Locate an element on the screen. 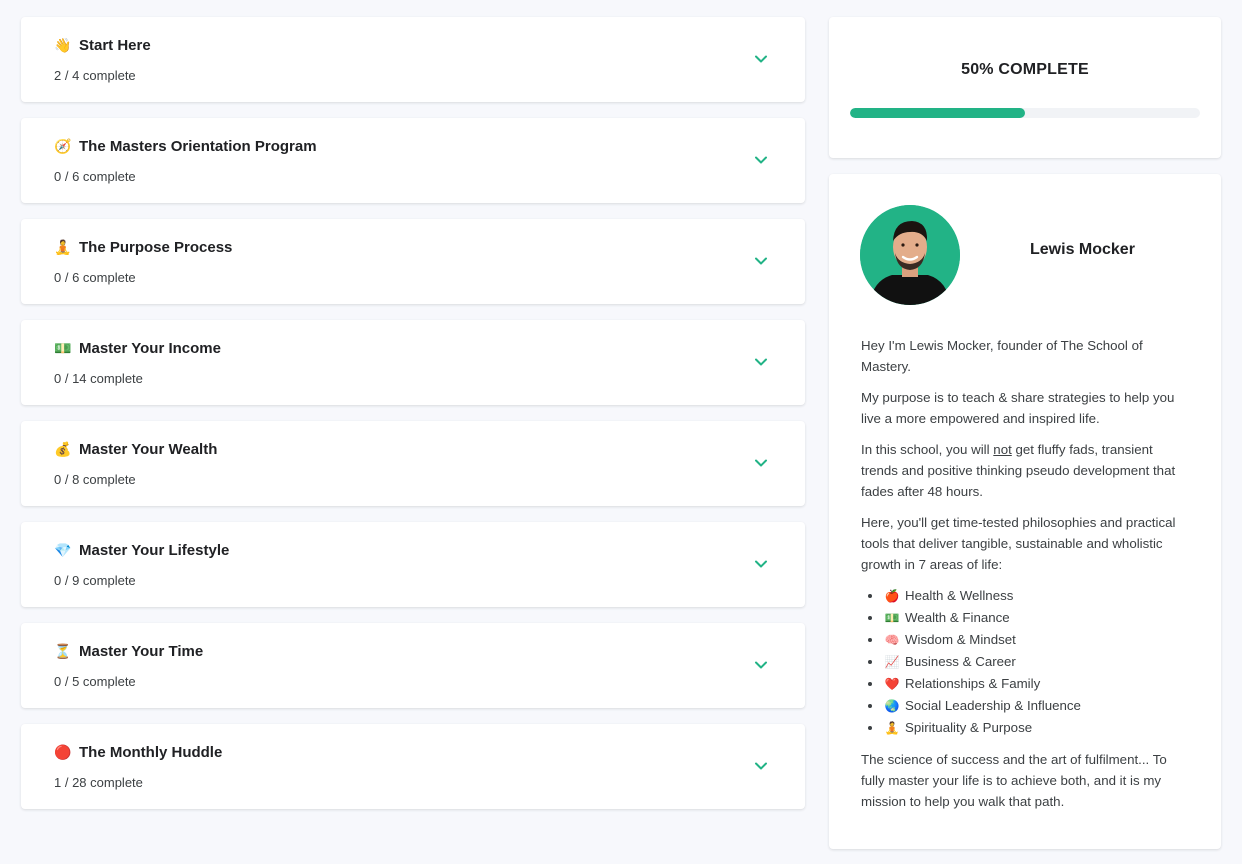  list-item-label: Social Leadership & Influence is located at coordinates (993, 705).